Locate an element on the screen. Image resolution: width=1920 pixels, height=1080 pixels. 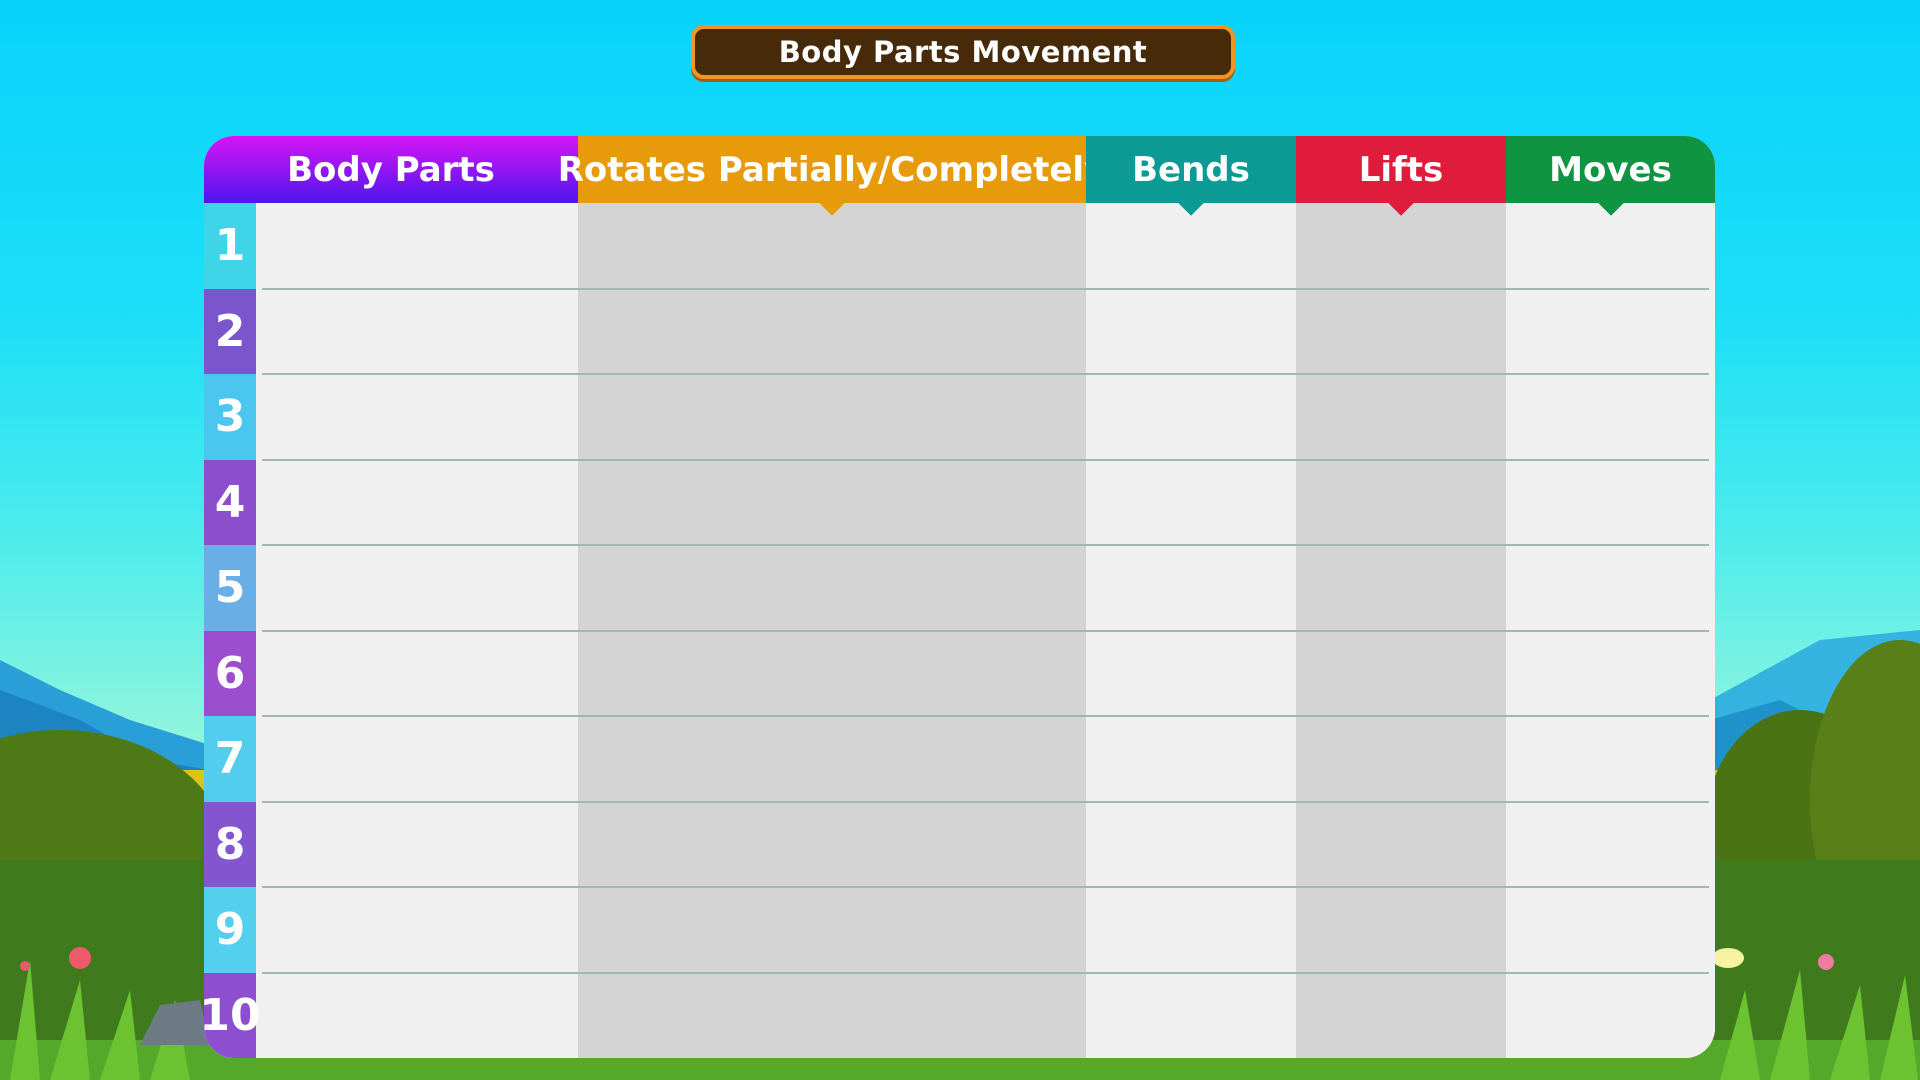
flower-right is located at coordinates (1826, 962).